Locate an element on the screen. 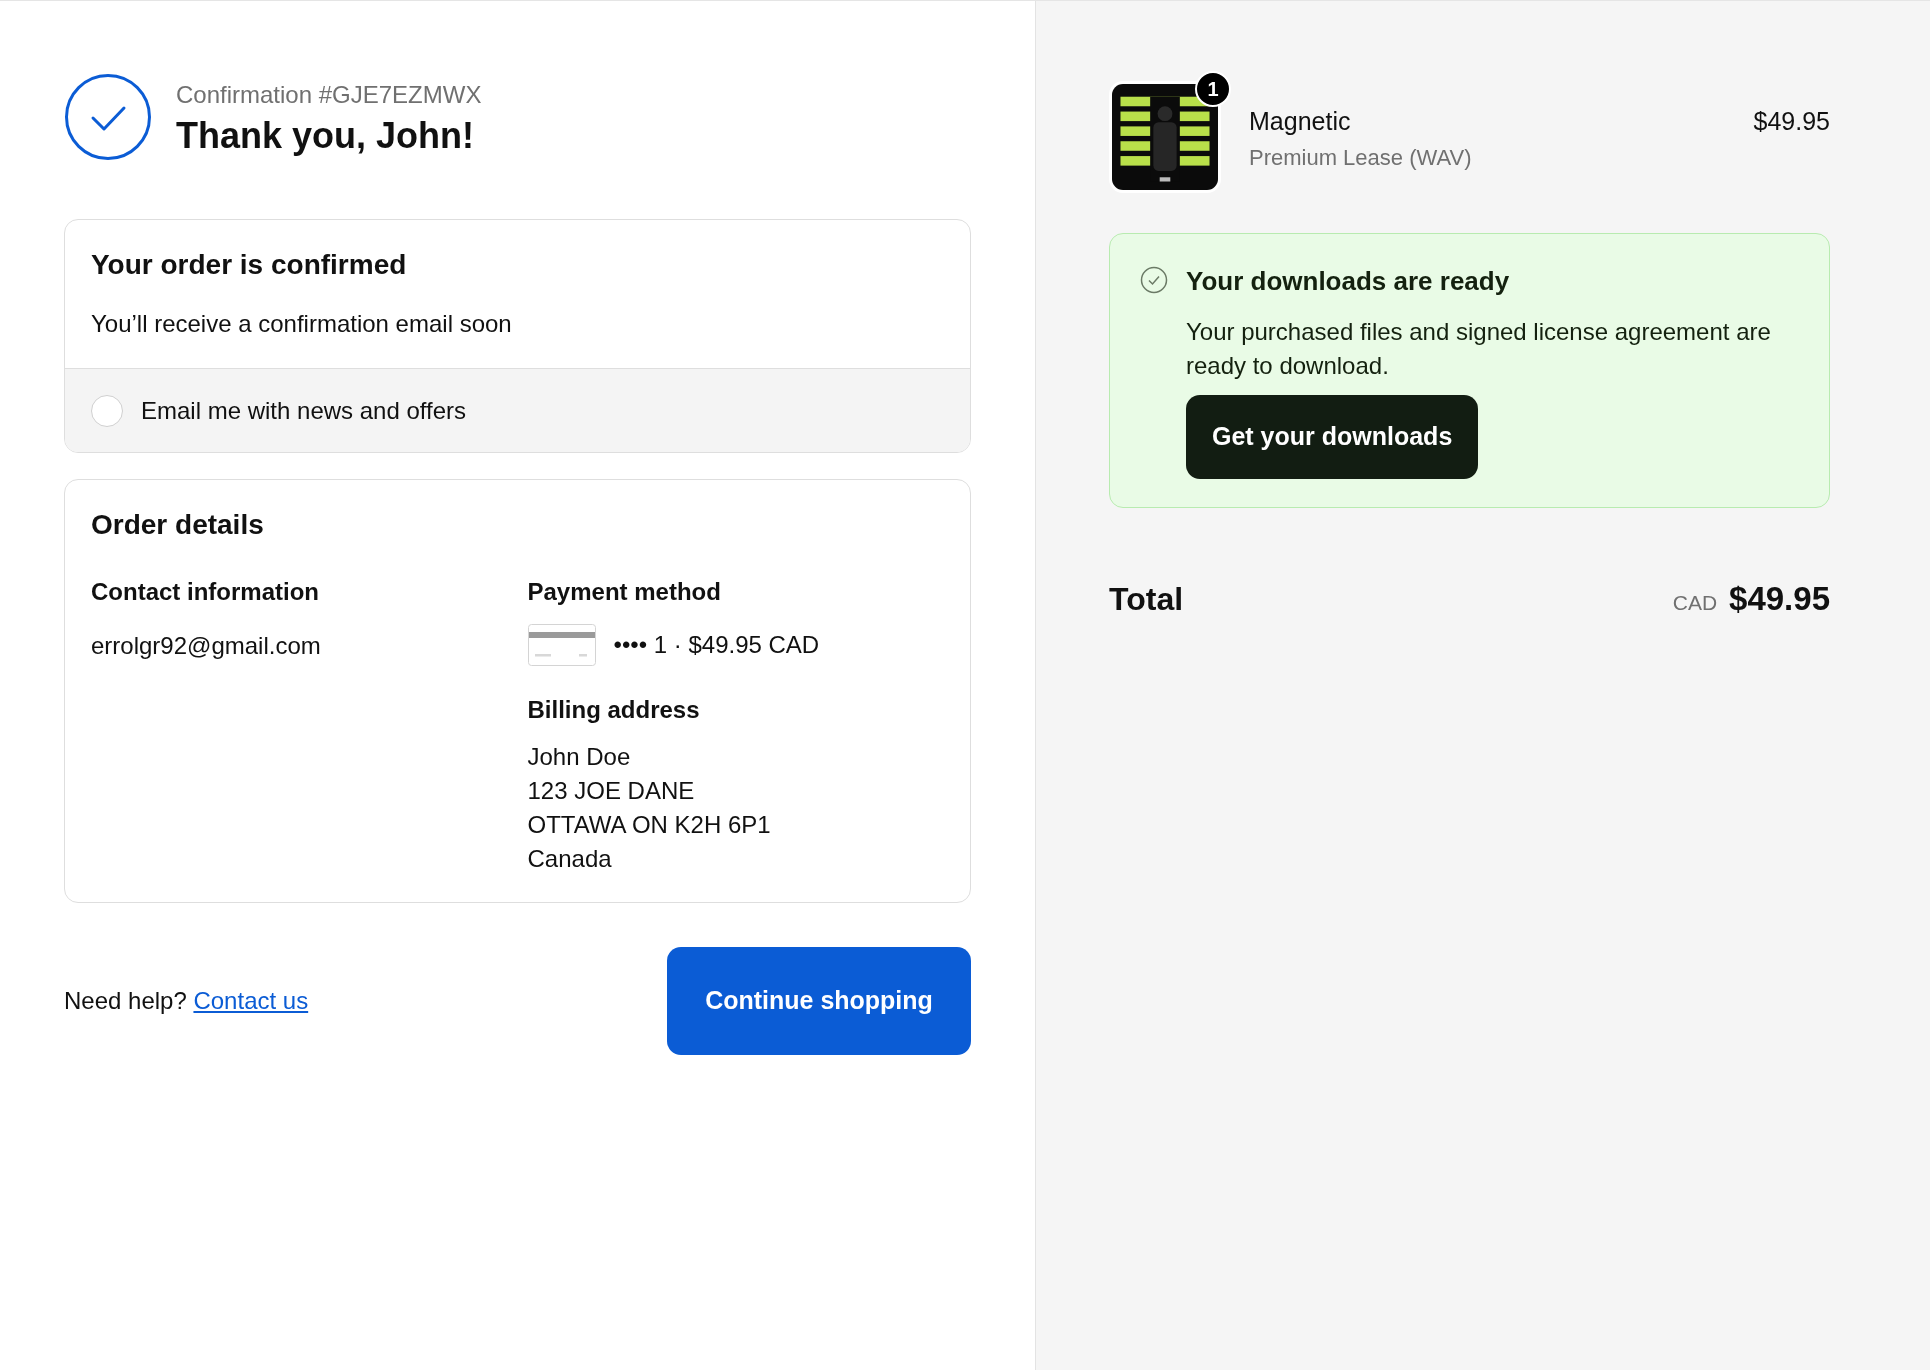  address-line: John Doe is located at coordinates (579, 757).